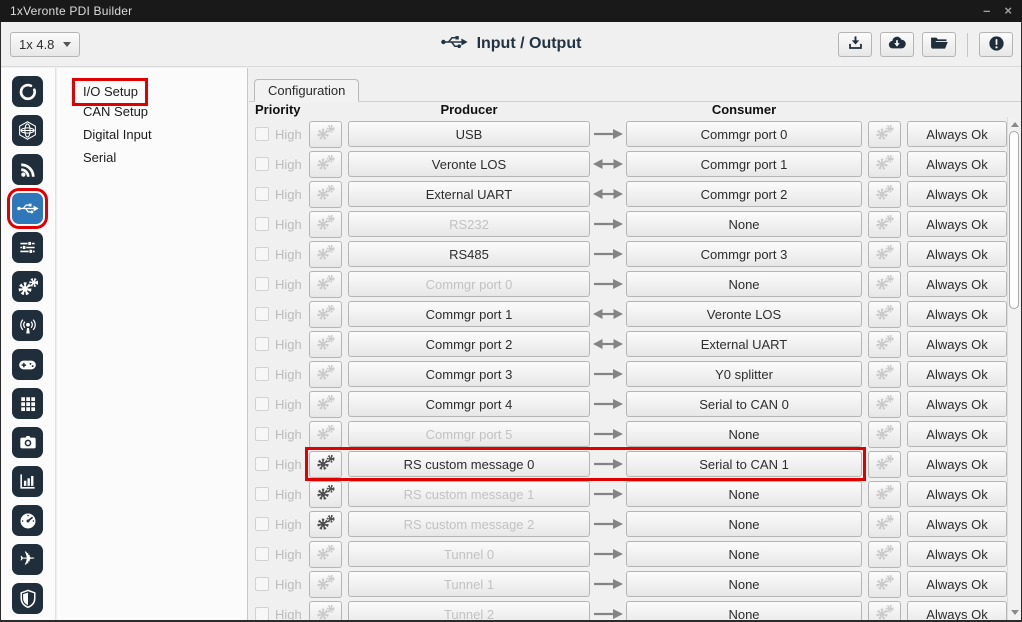 The height and width of the screenshot is (622, 1022). Describe the element at coordinates (152, 92) in the screenshot. I see `menu-item-i-o-setup: I/O Setup` at that location.